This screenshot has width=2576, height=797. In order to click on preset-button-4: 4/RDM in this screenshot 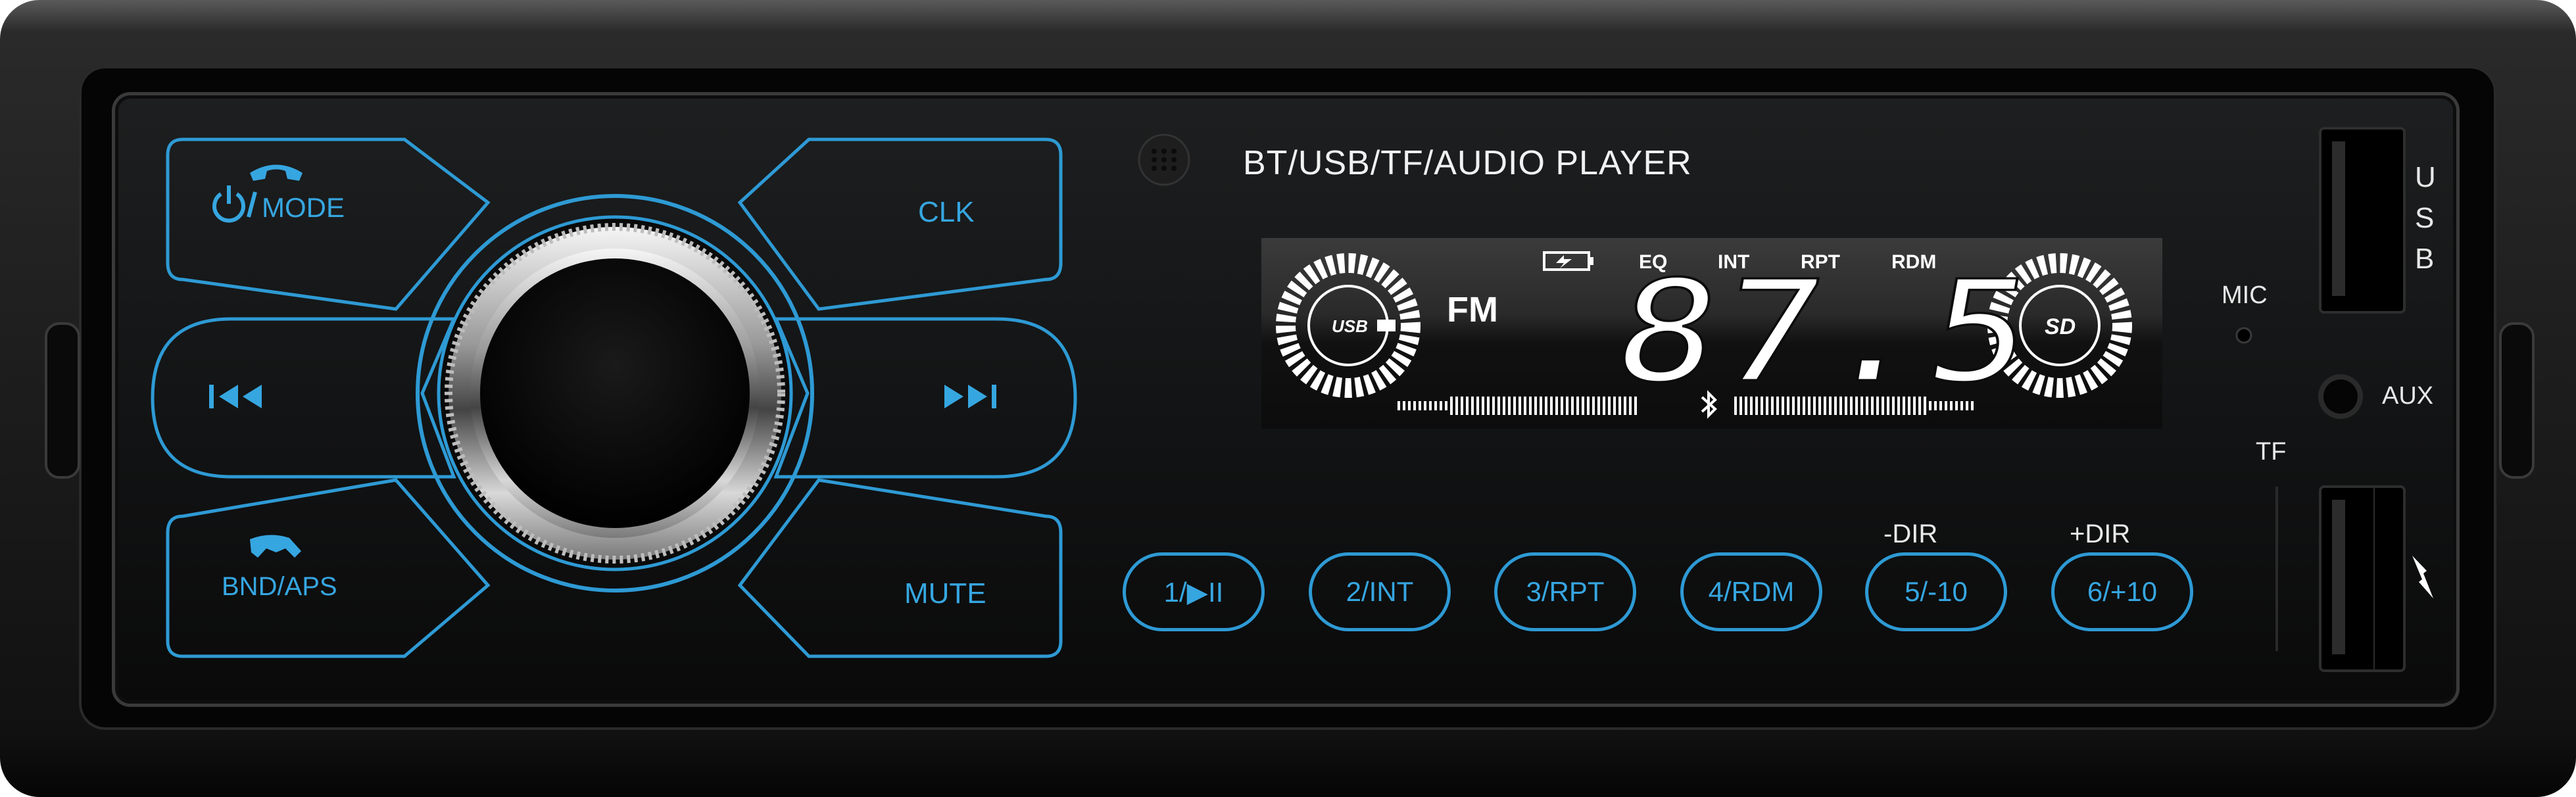, I will do `click(1751, 591)`.